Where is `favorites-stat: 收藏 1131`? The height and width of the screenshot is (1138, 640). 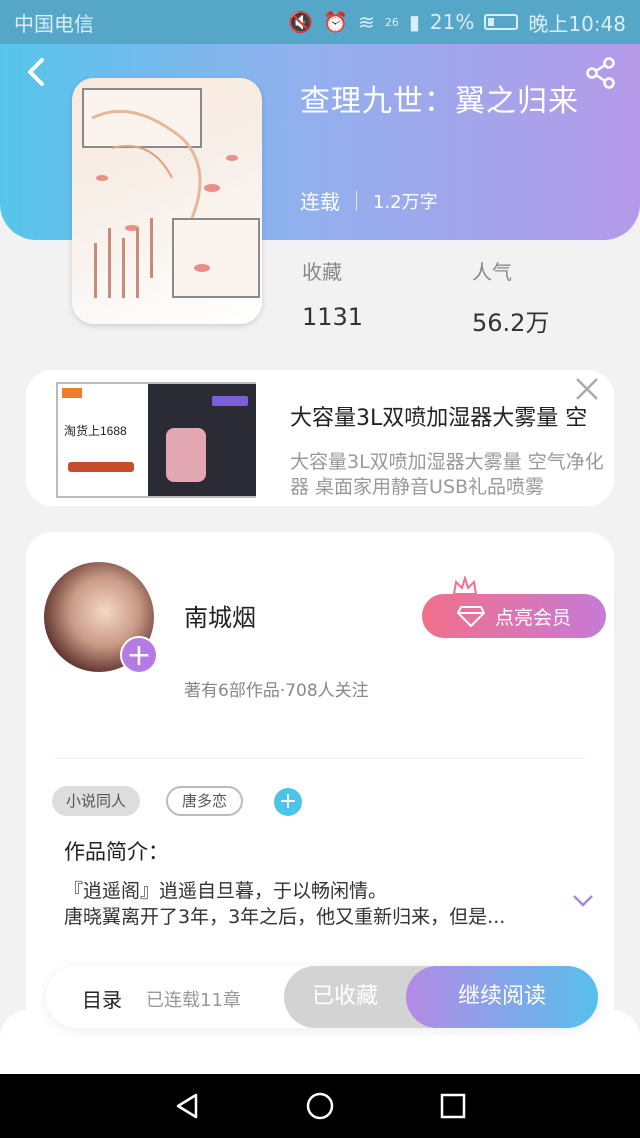 favorites-stat: 收藏 1131 is located at coordinates (332, 293).